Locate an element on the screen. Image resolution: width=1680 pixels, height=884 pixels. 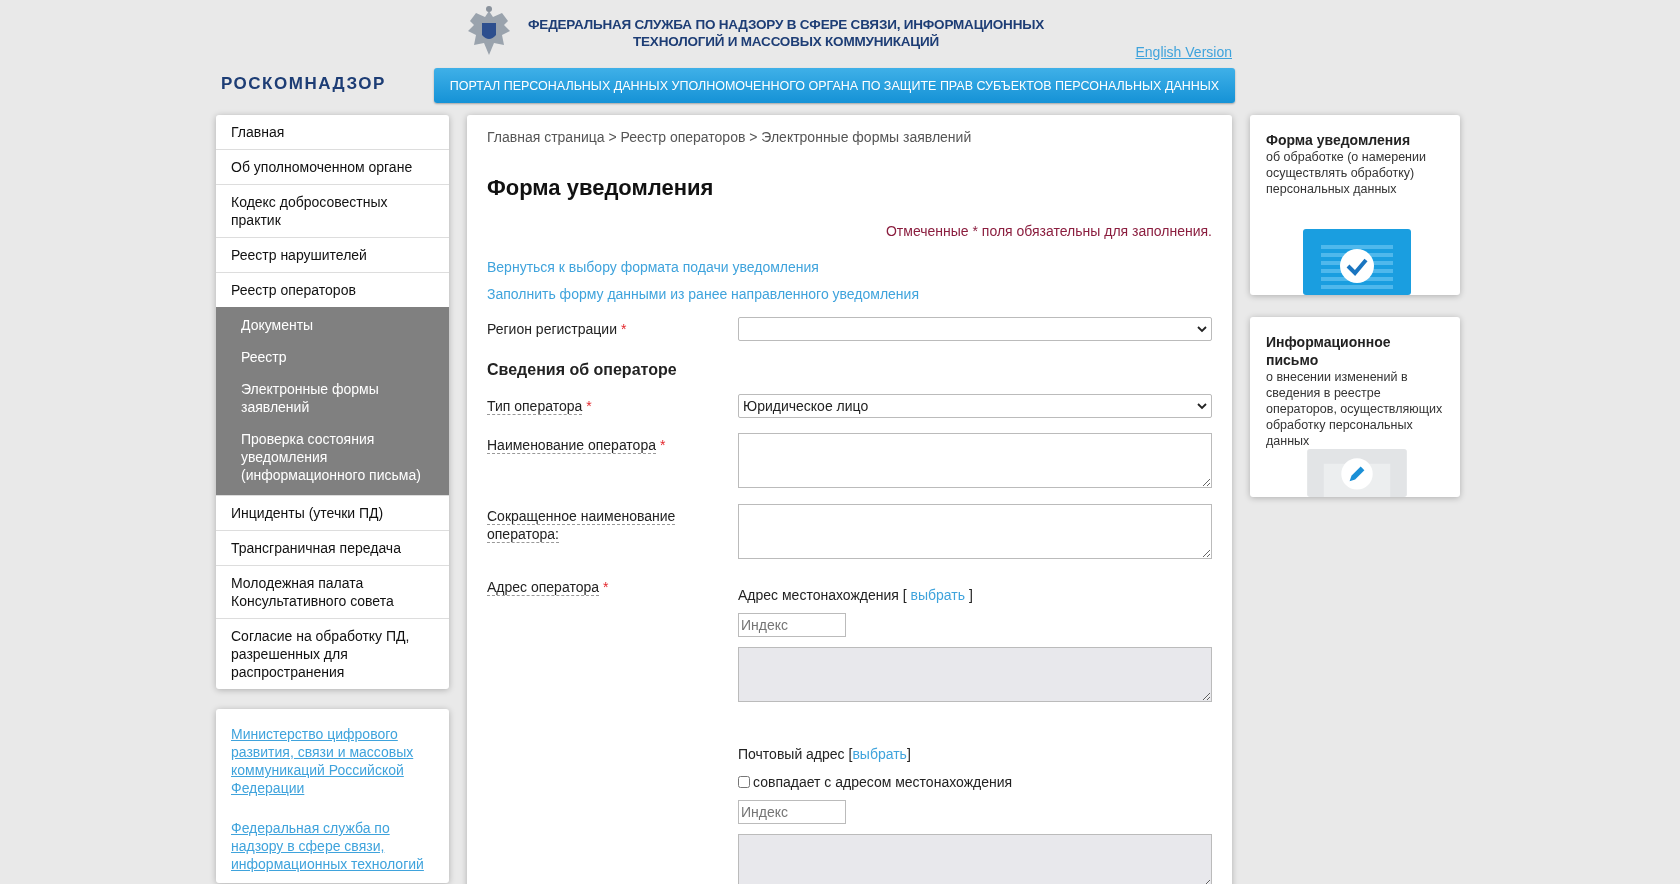
promo-card: Форма уведомления об обработке (о намерении осуществлять обработку) персональных данных is located at coordinates (1355, 205).